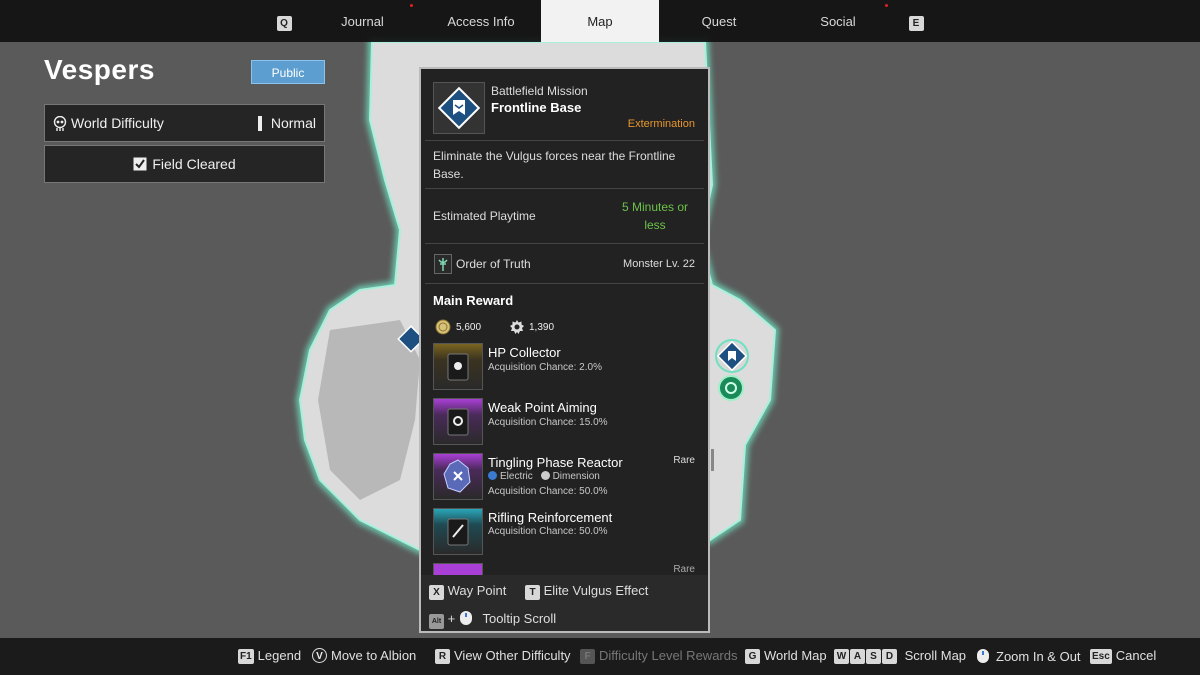  Describe the element at coordinates (659, 264) in the screenshot. I see `monster-level: Monster Lv. 22` at that location.